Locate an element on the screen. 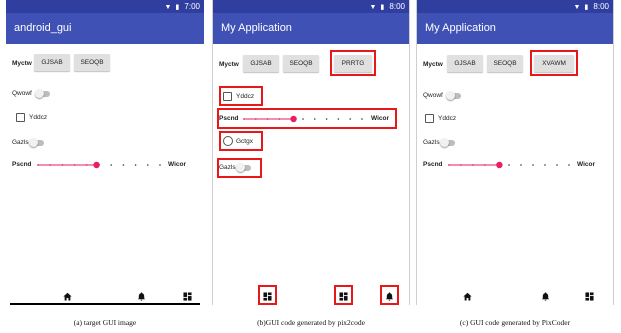 The width and height of the screenshot is (621, 333). app-title: android_gui is located at coordinates (43, 28).